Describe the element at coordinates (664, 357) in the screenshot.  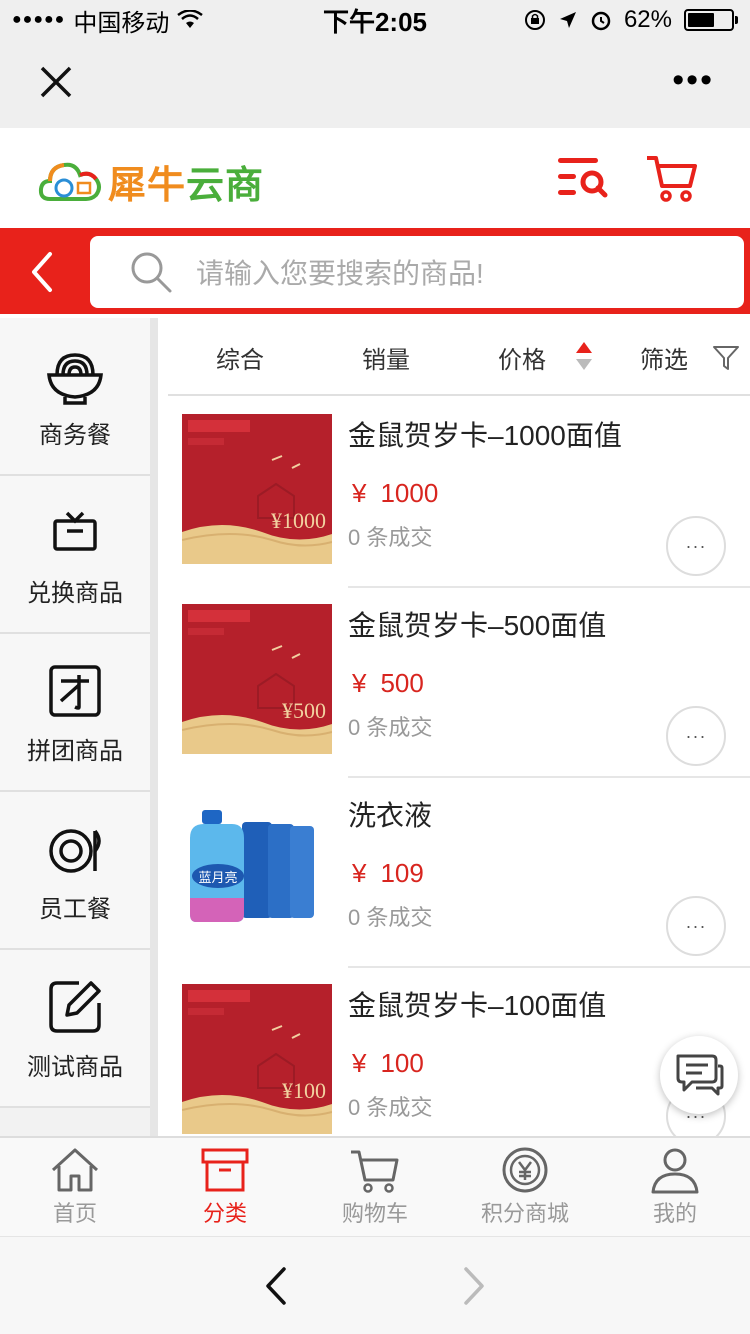
I see `sort-filter: 筛选` at that location.